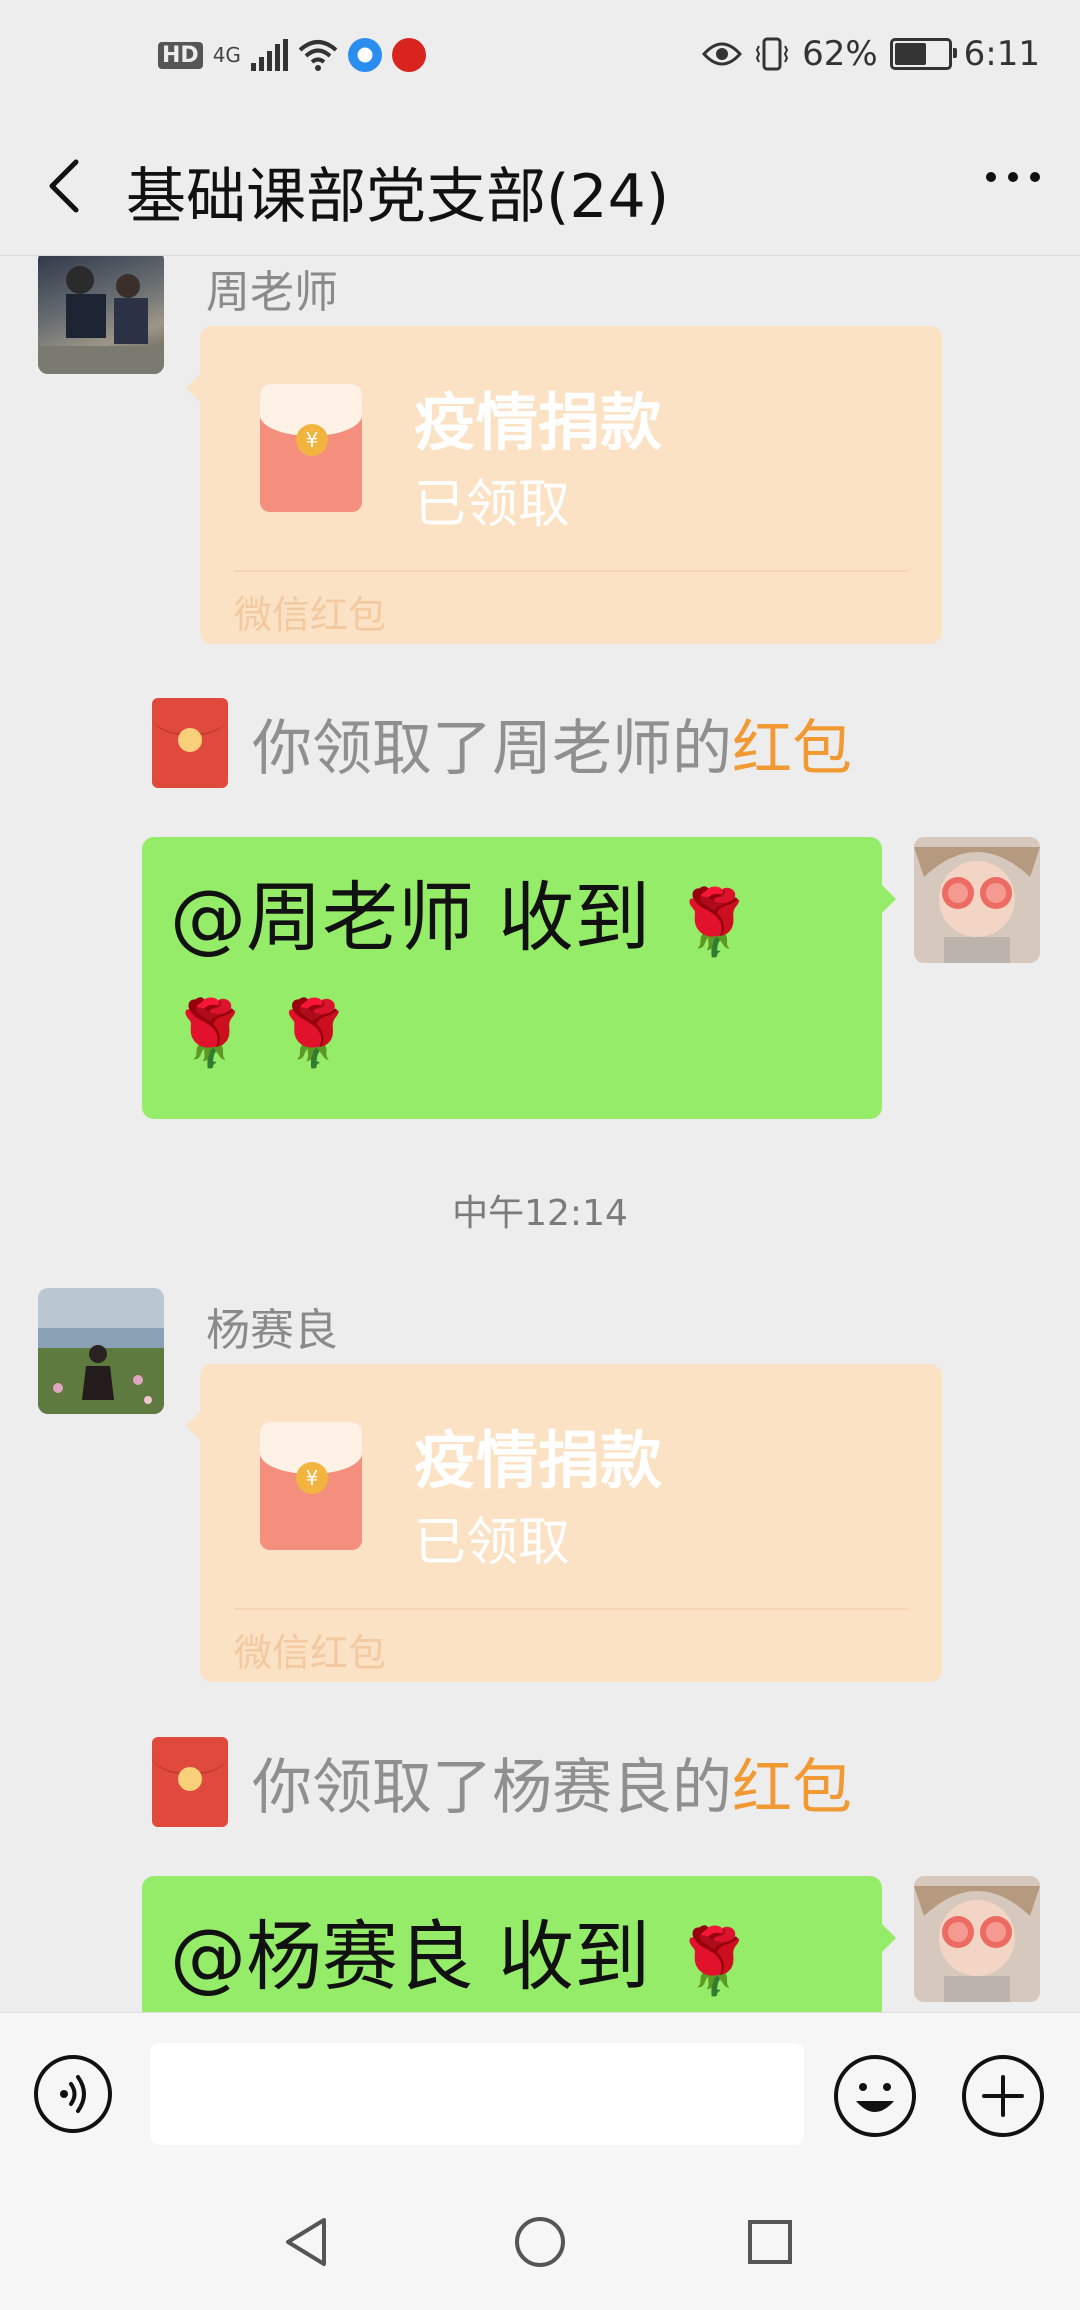 This screenshot has width=1080, height=2310. What do you see at coordinates (540, 60) in the screenshot?
I see `status-bar: HD 4G 62% 6:11` at bounding box center [540, 60].